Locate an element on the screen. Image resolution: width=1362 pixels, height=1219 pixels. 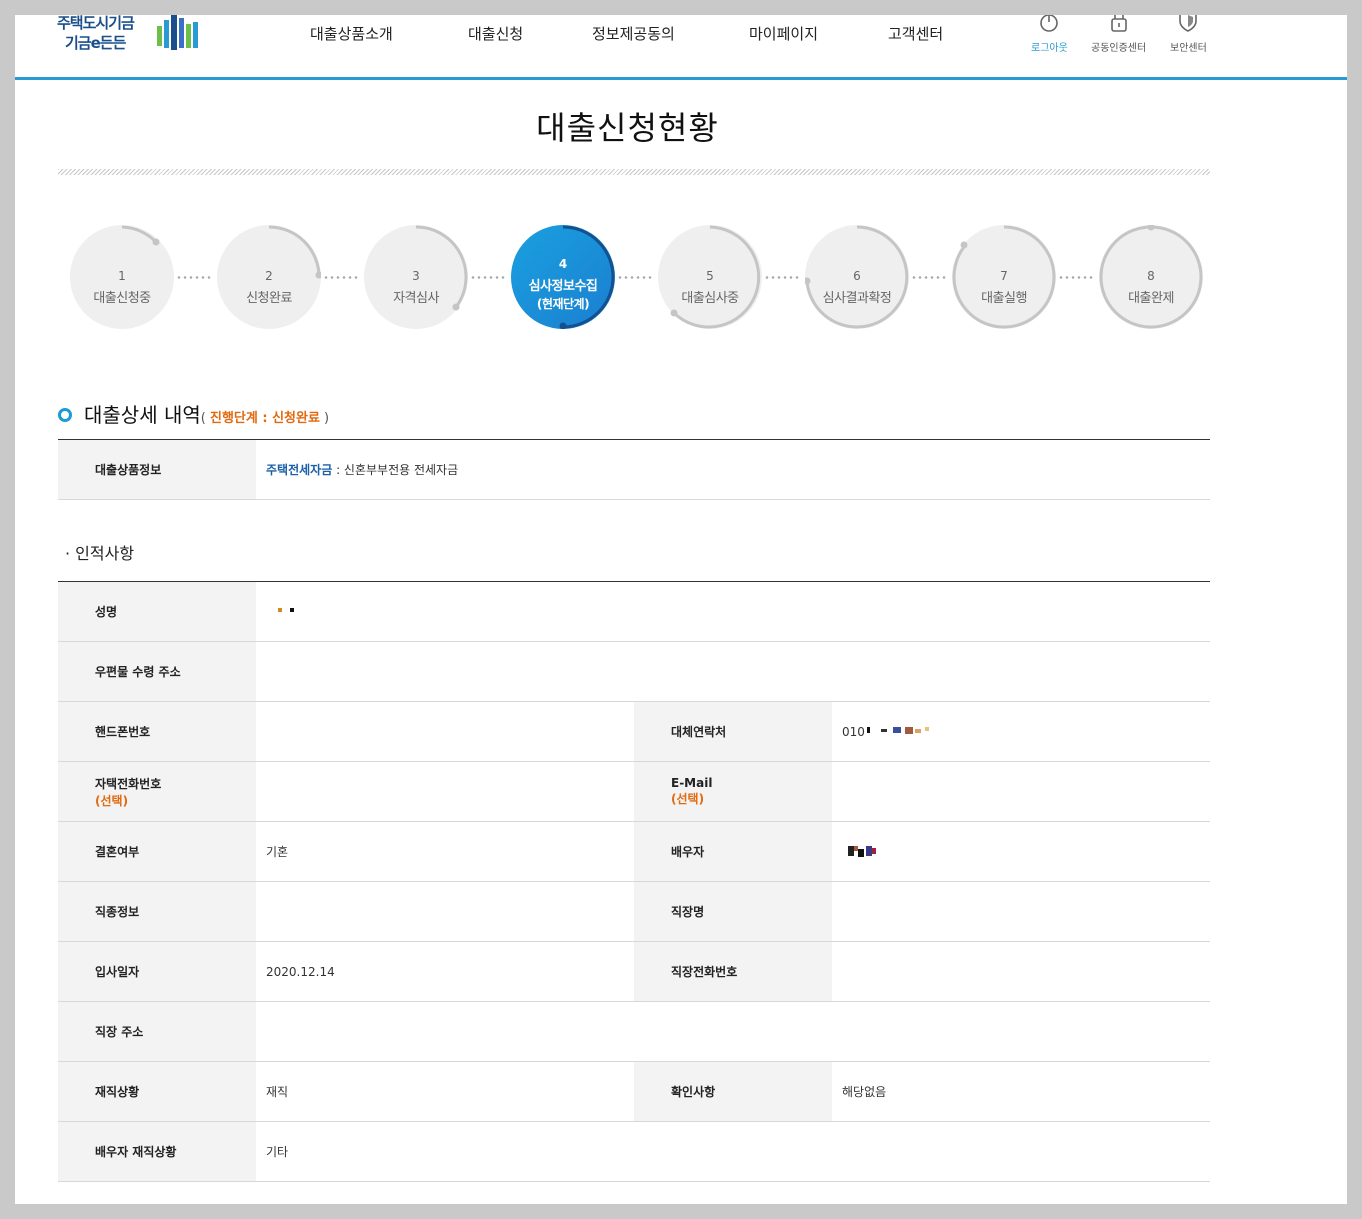
step-number: 3 is located at coordinates (416, 276).